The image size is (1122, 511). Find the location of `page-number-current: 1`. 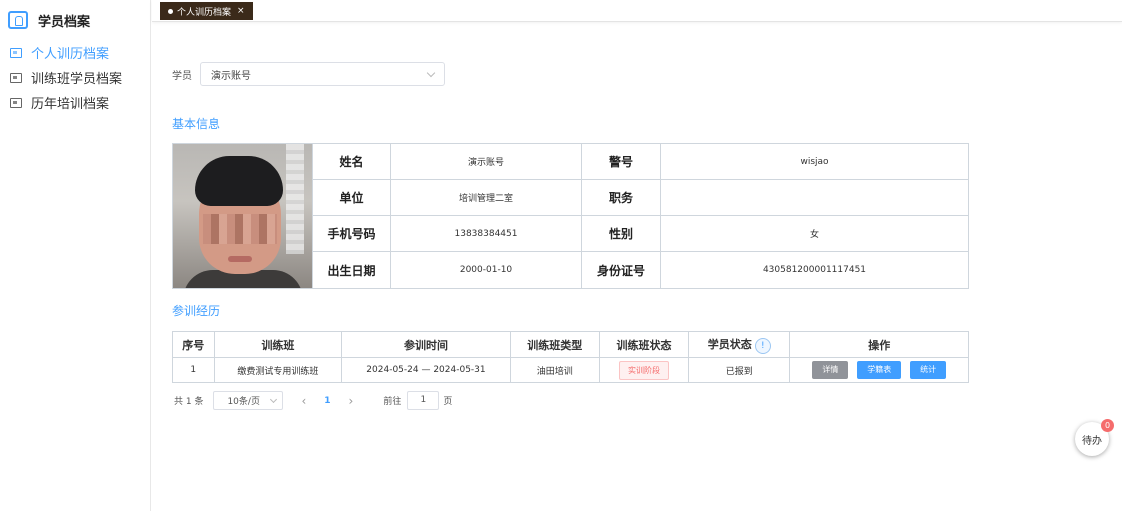

page-number-current: 1 is located at coordinates (327, 401).